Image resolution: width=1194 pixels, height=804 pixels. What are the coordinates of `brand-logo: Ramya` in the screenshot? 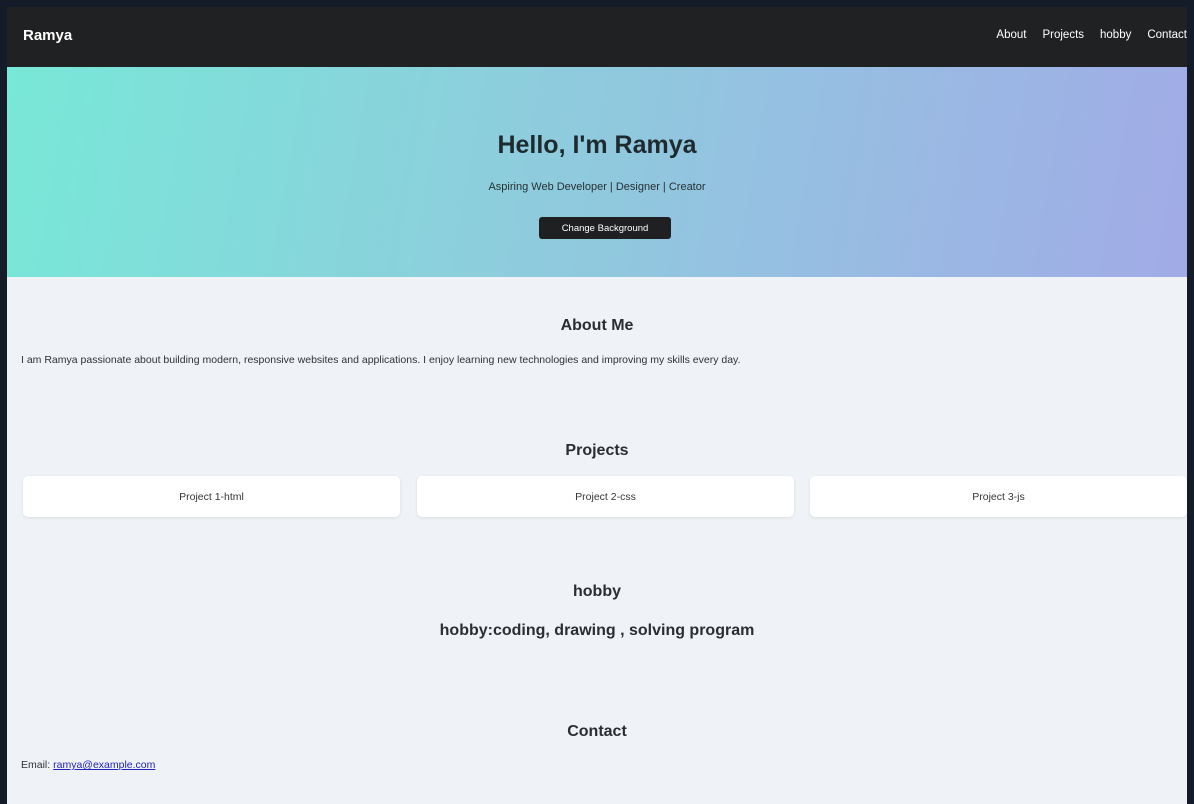 It's located at (47, 35).